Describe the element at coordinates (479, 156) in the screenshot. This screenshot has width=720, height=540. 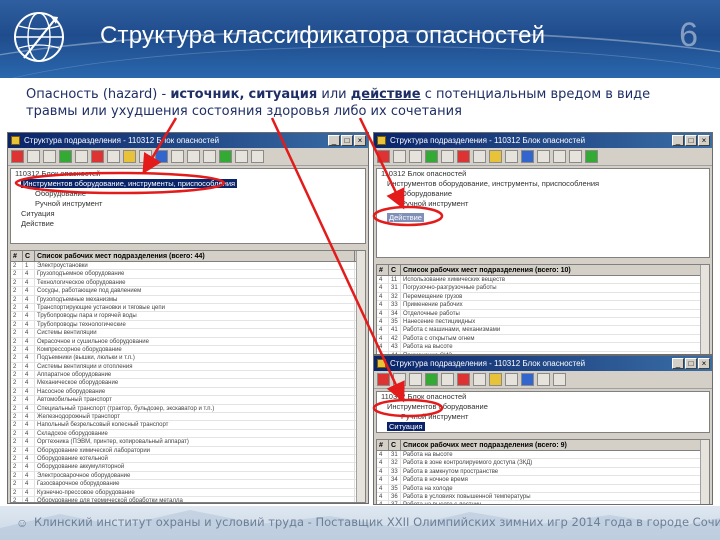
I see `copy-icon` at that location.